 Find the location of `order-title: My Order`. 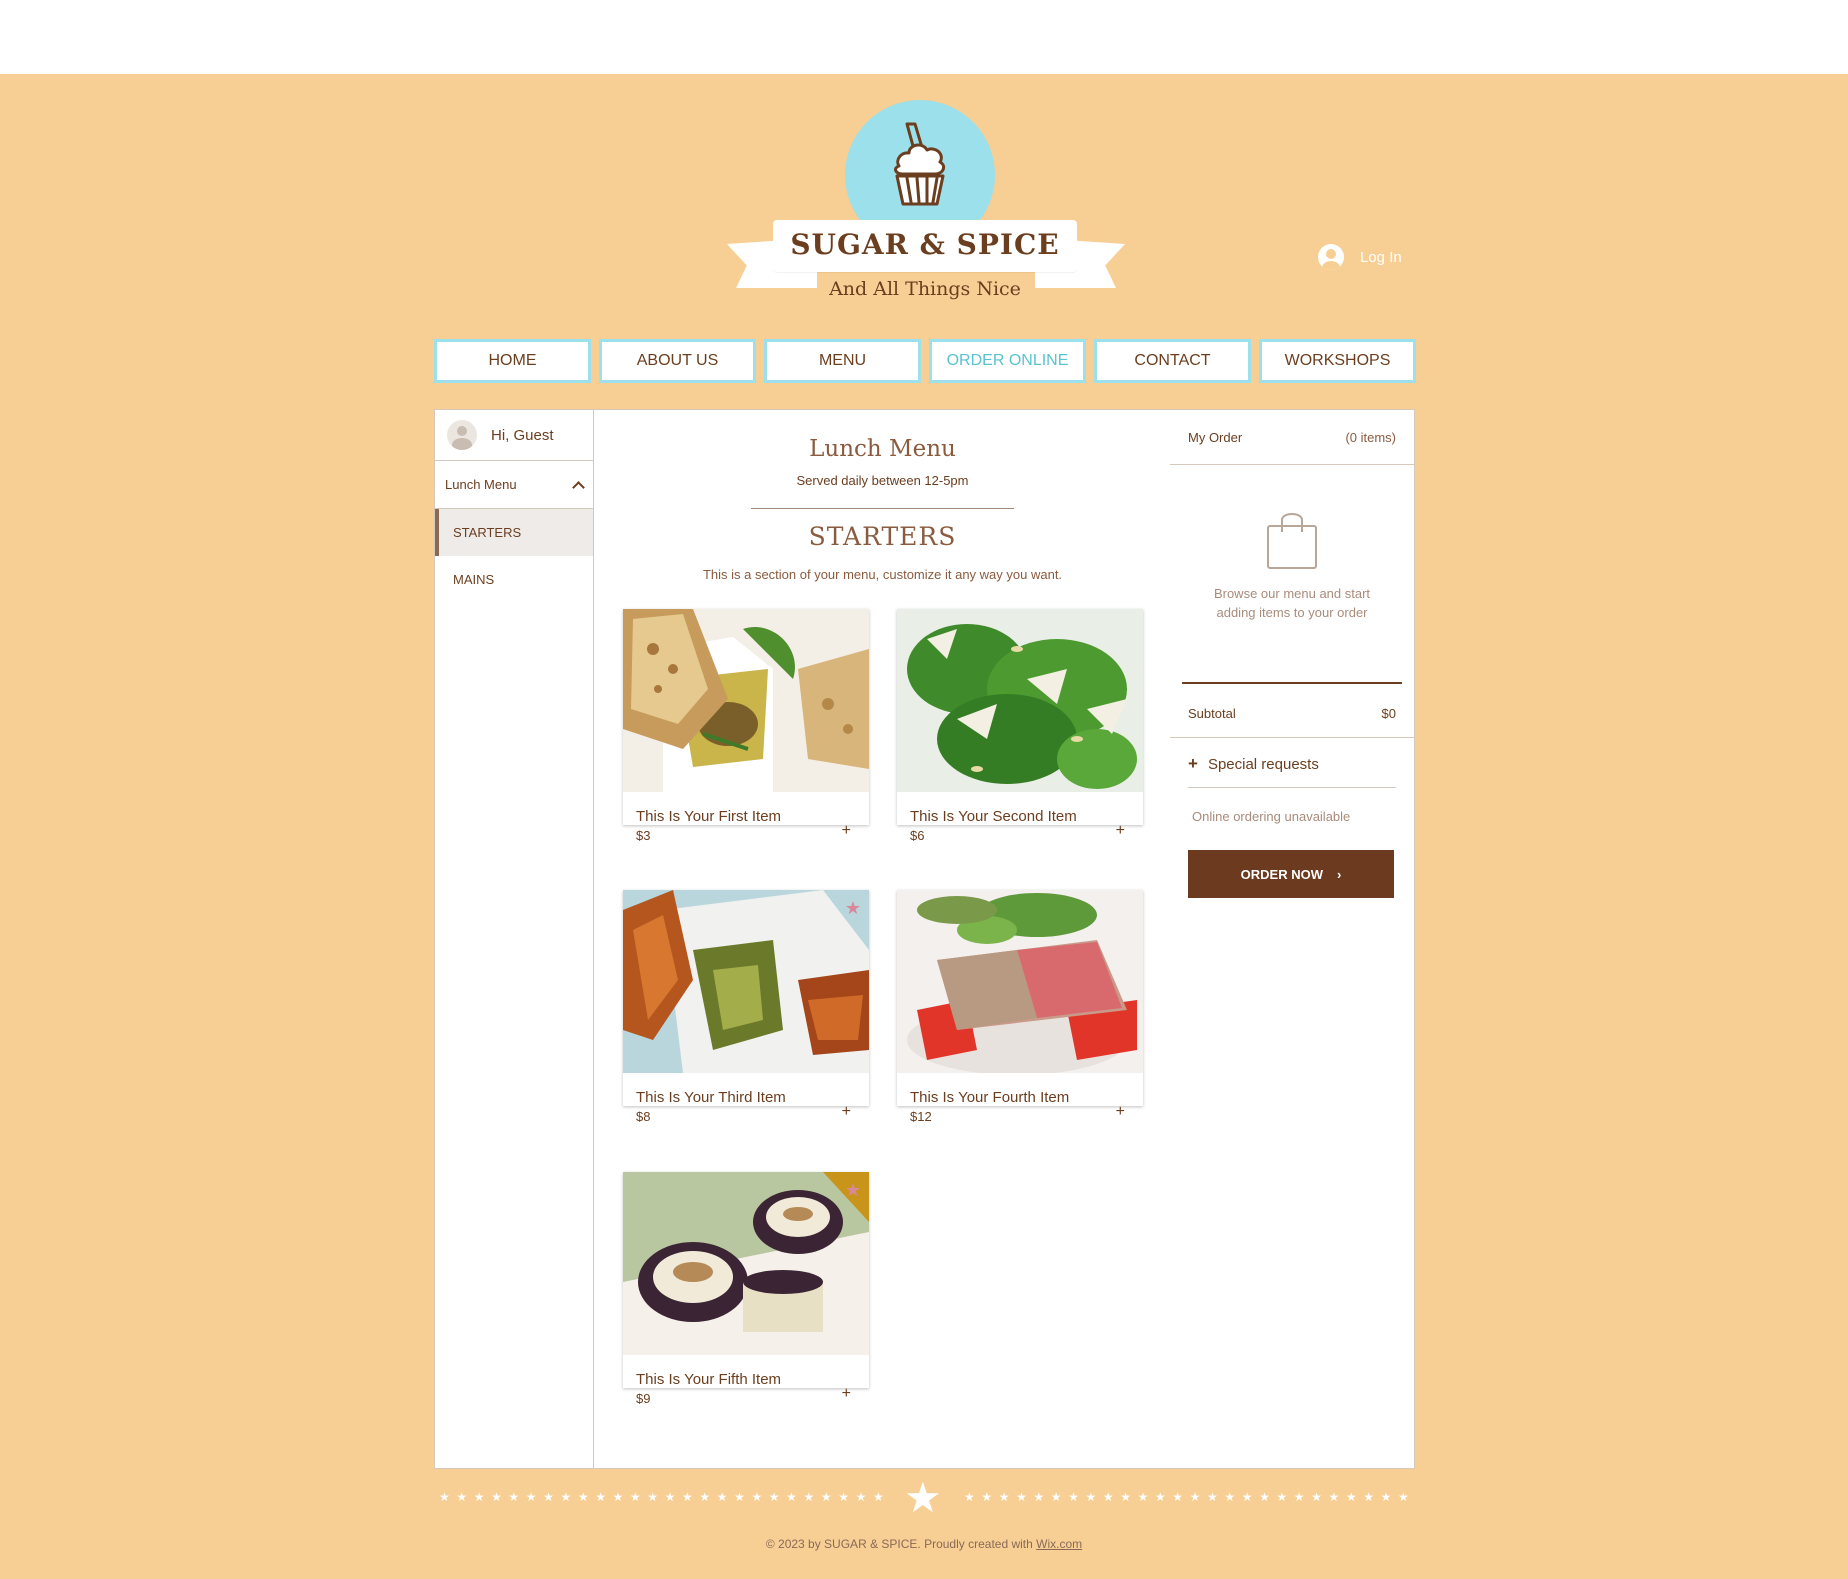

order-title: My Order is located at coordinates (1215, 437).